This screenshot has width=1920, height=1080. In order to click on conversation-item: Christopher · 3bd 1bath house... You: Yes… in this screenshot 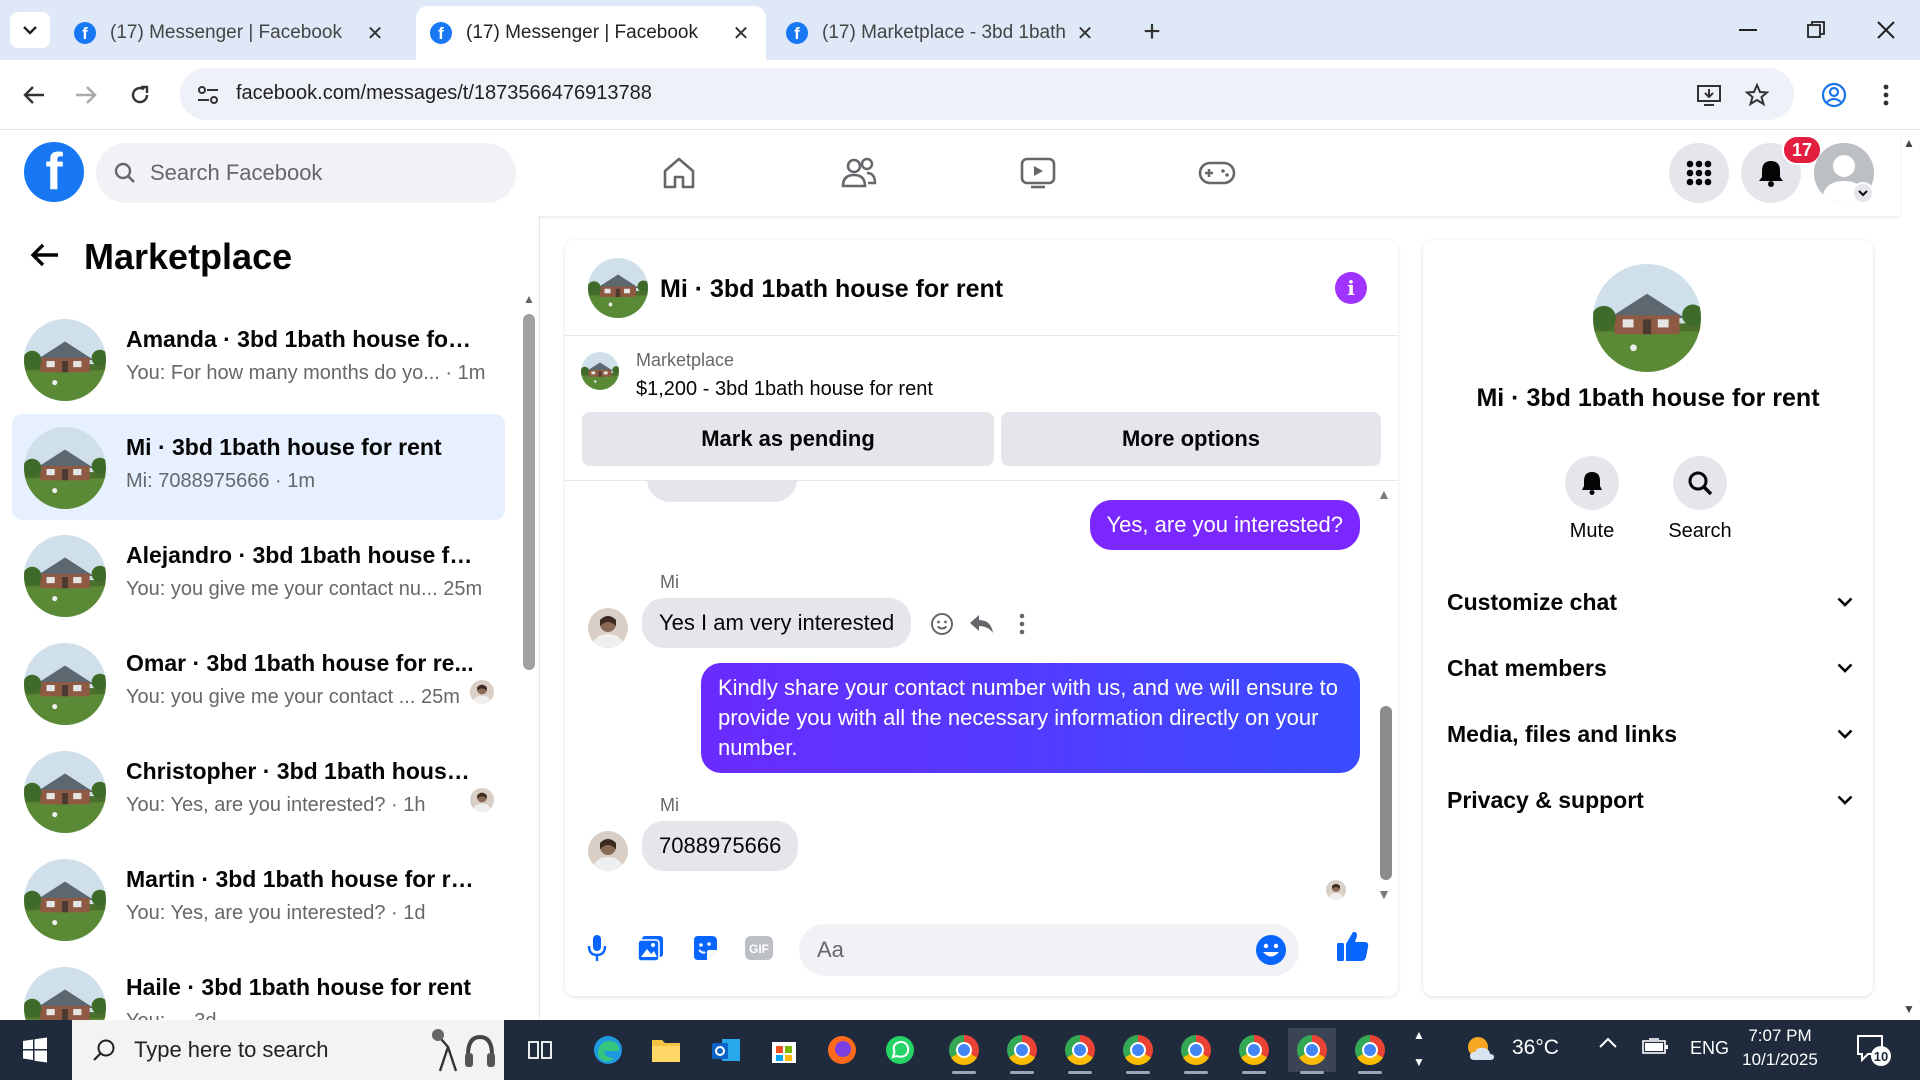, I will do `click(258, 791)`.